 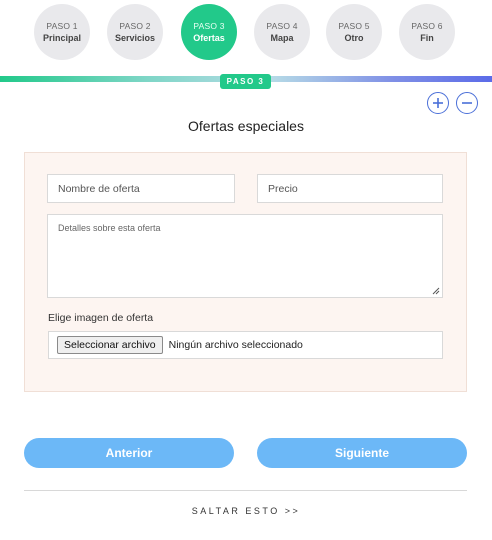 I want to click on offer-name-input: Nombre de oferta, so click(x=141, y=188).